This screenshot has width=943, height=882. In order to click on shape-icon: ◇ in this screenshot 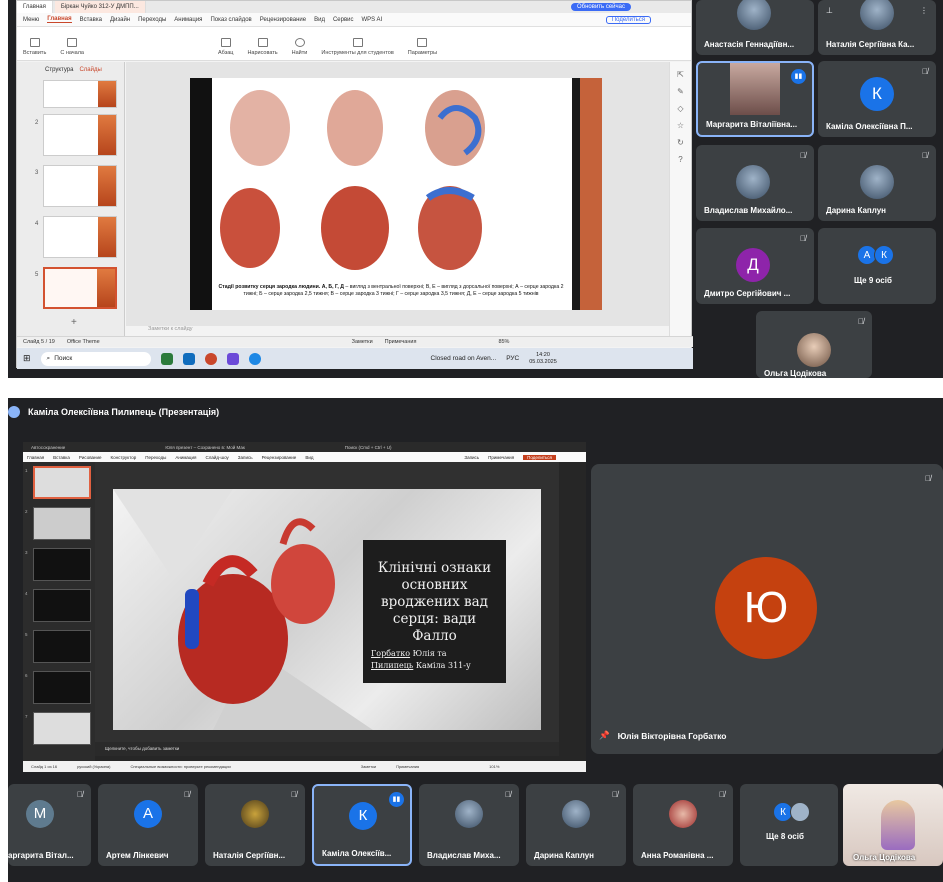, I will do `click(680, 108)`.